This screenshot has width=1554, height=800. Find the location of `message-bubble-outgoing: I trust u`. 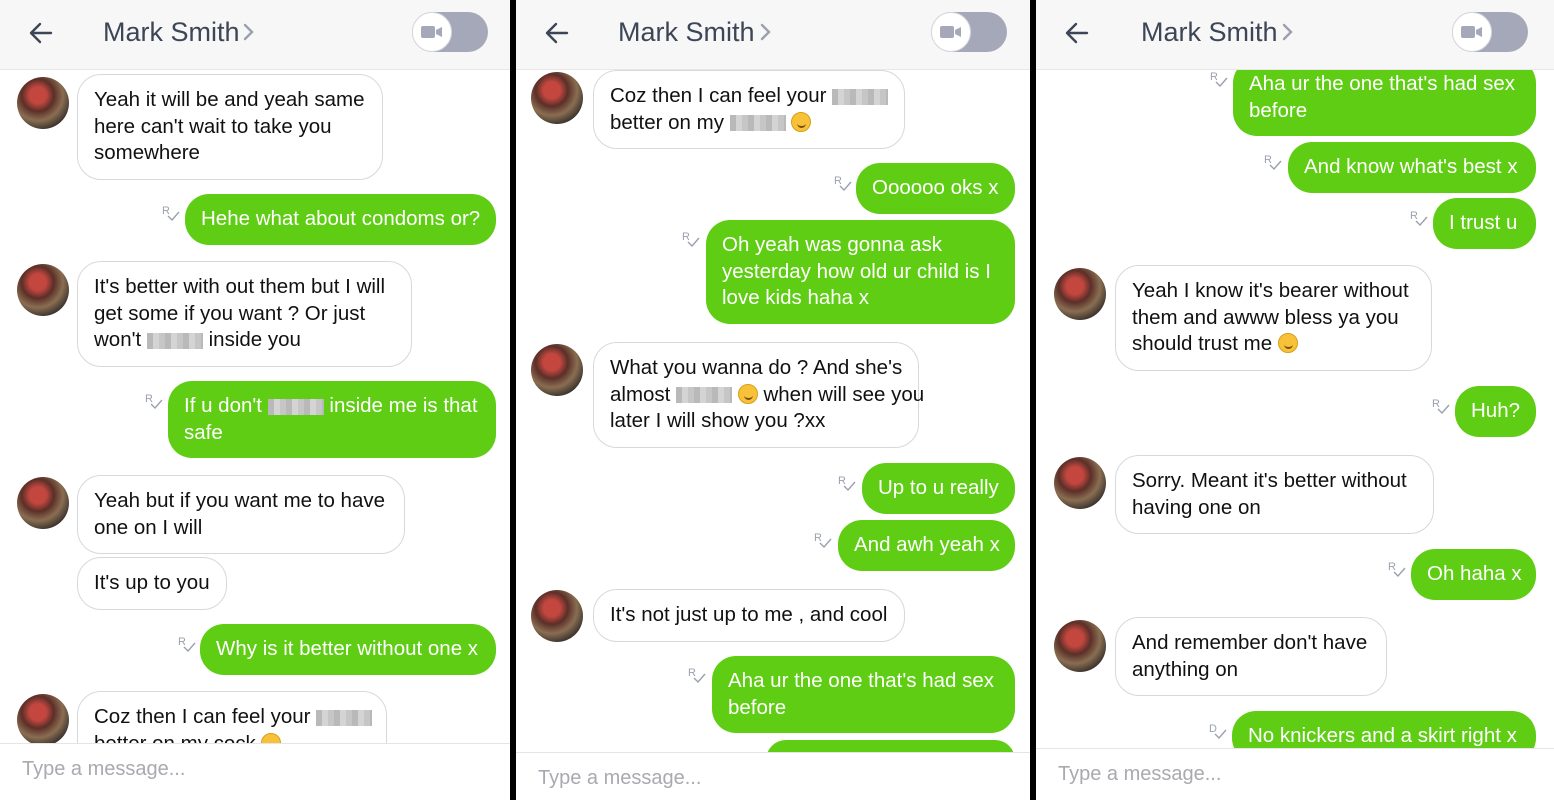

message-bubble-outgoing: I trust u is located at coordinates (1484, 223).